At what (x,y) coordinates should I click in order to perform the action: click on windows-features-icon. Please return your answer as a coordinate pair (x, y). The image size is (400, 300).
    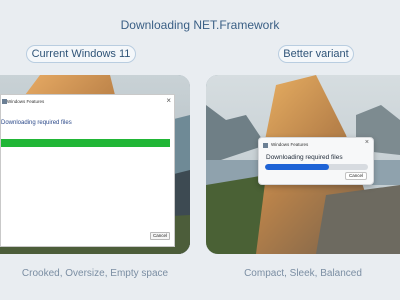
    Looking at the image, I should click on (265, 145).